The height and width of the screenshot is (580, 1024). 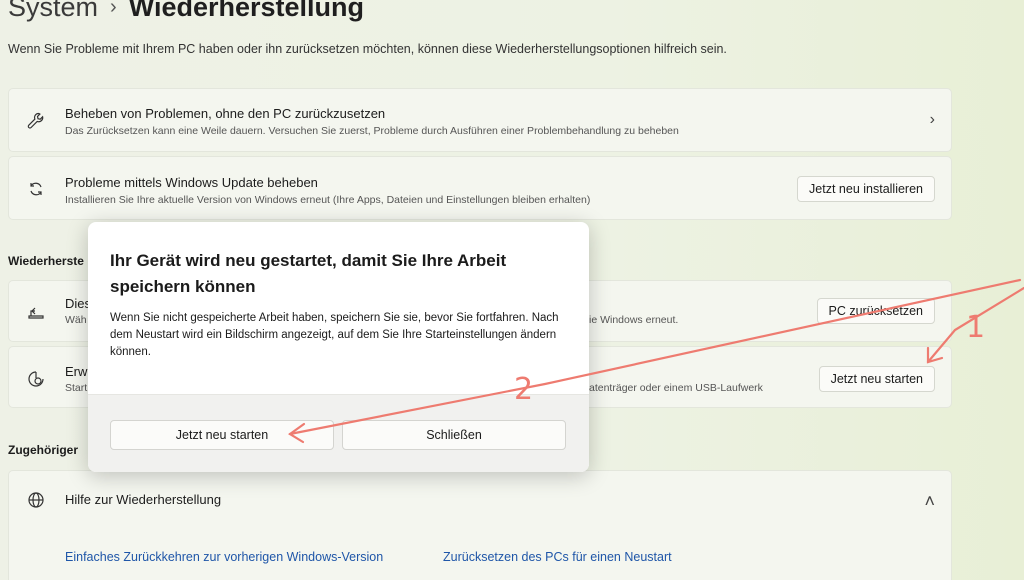 What do you see at coordinates (480, 499) in the screenshot?
I see `help-recovery-card: Hilfe zur Wiederherstellung ˄` at bounding box center [480, 499].